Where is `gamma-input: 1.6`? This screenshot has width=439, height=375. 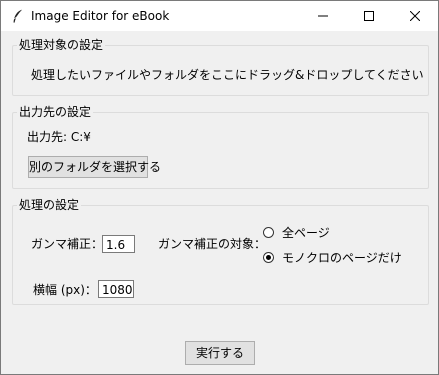
gamma-input: 1.6 is located at coordinates (118, 244).